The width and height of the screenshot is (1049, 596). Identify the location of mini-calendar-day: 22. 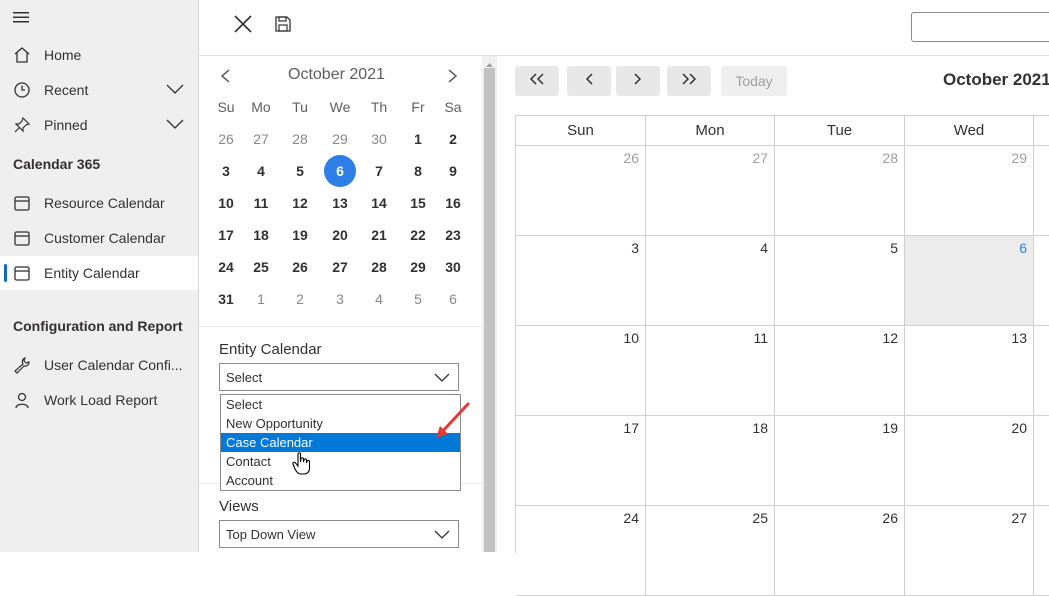
(418, 235).